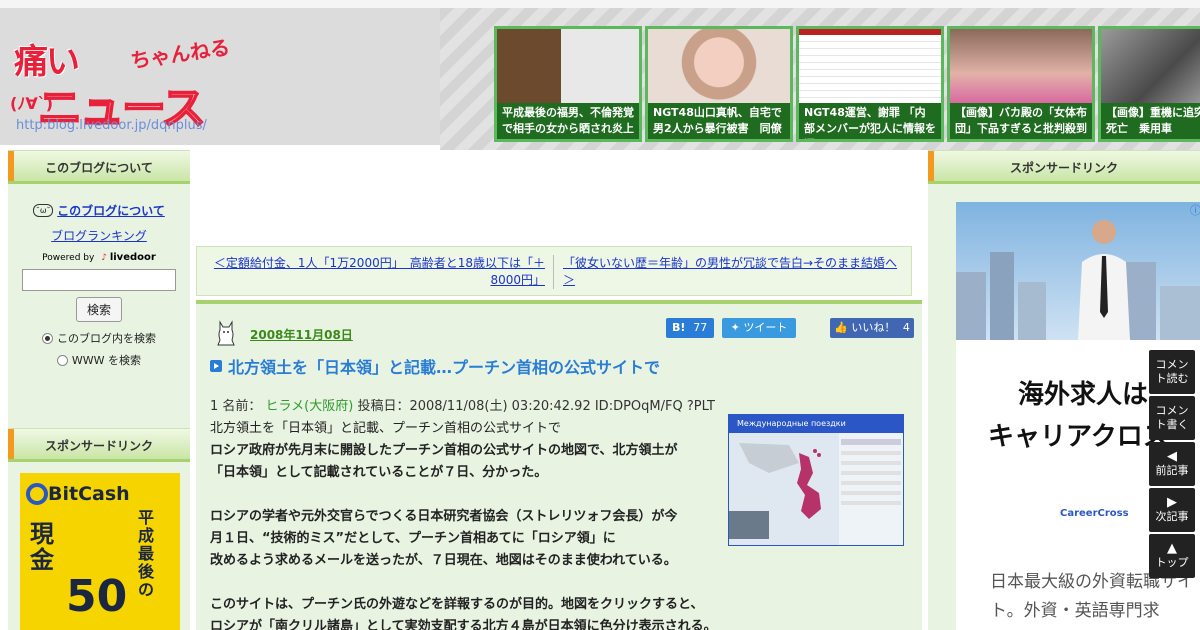 The width and height of the screenshot is (1200, 630). Describe the element at coordinates (32, 103) in the screenshot. I see `logo-face-text: (ﾉ∀`)` at that location.